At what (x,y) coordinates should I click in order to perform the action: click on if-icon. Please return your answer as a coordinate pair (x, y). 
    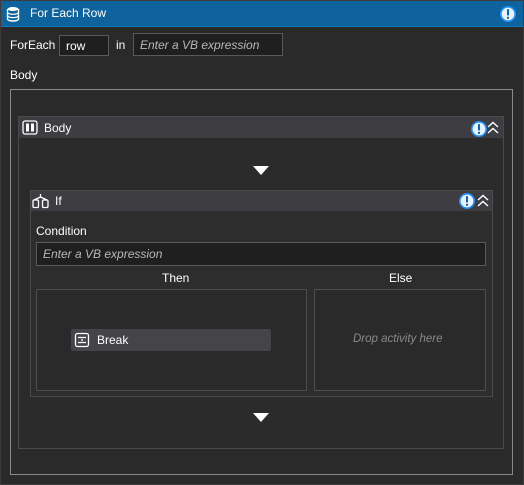
    Looking at the image, I should click on (40, 201).